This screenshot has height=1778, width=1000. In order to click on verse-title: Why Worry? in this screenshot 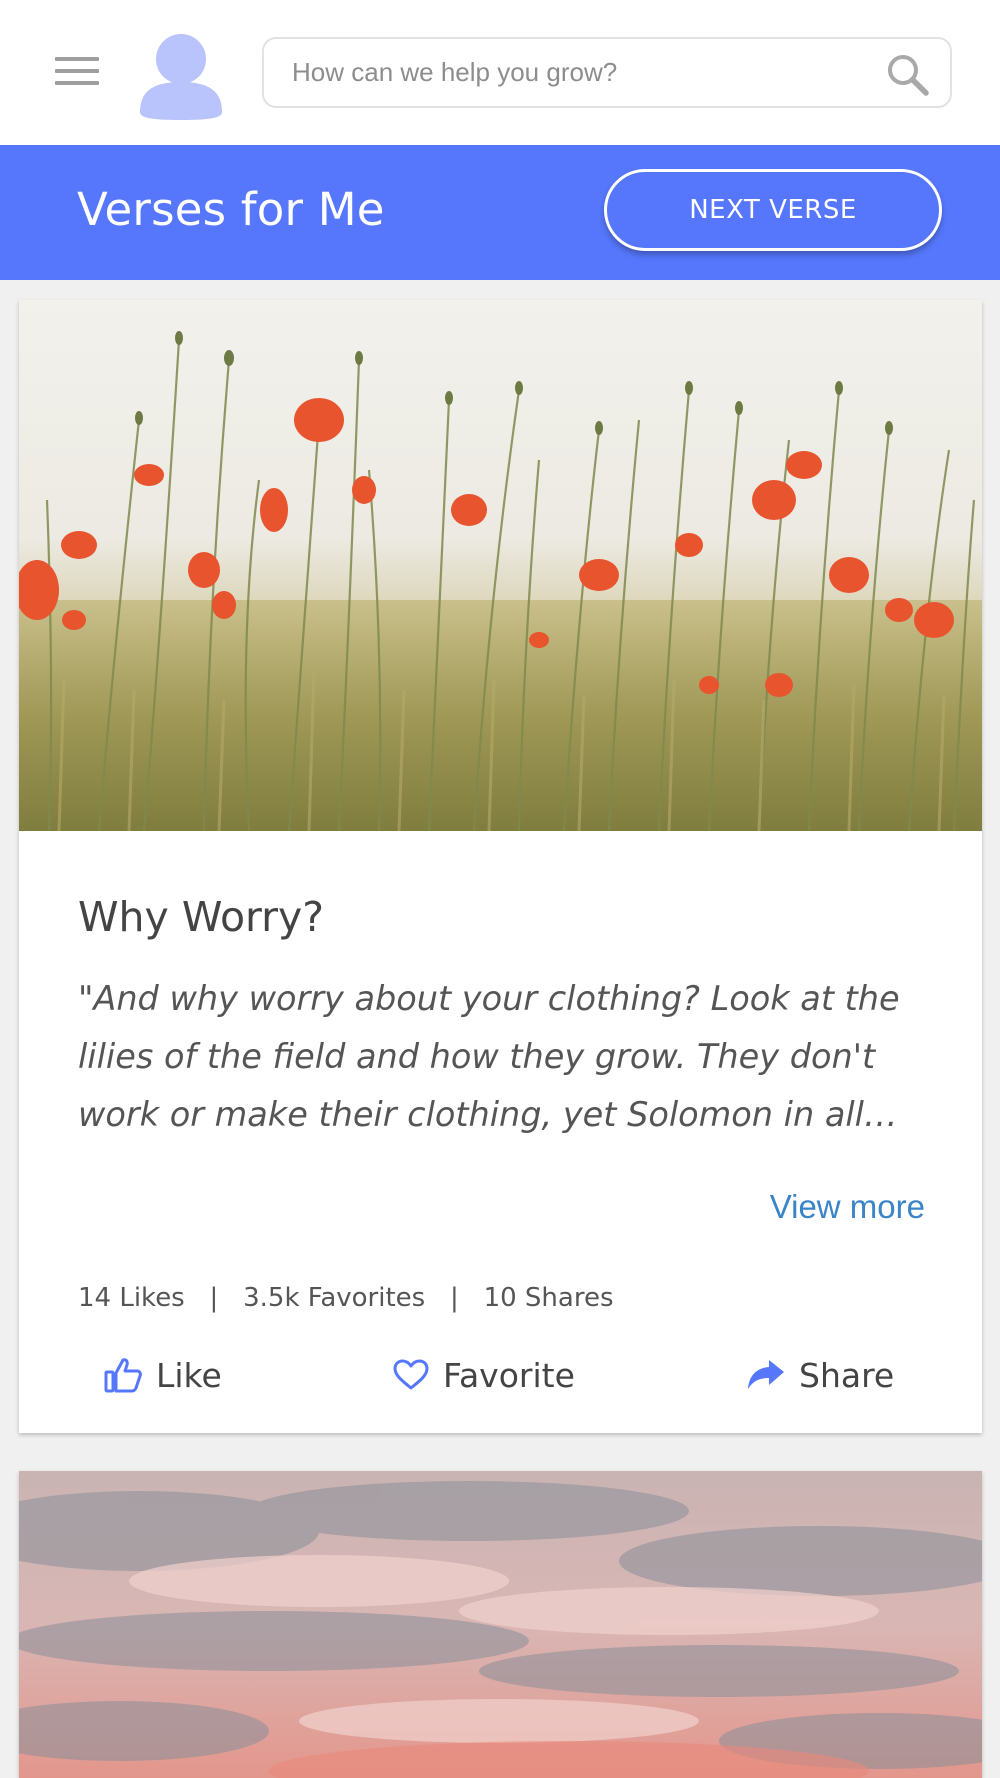, I will do `click(201, 917)`.